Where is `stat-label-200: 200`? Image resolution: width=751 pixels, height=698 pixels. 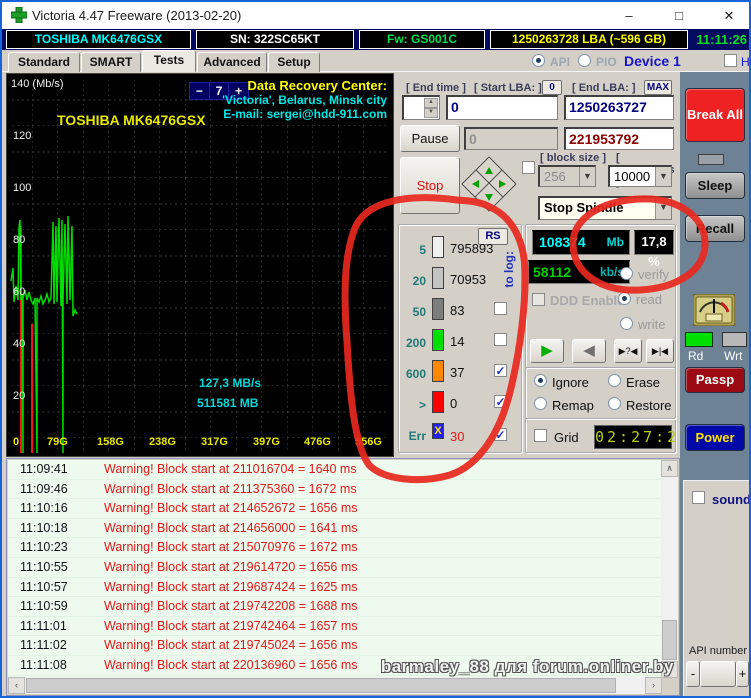 stat-label-200: 200 is located at coordinates (415, 343).